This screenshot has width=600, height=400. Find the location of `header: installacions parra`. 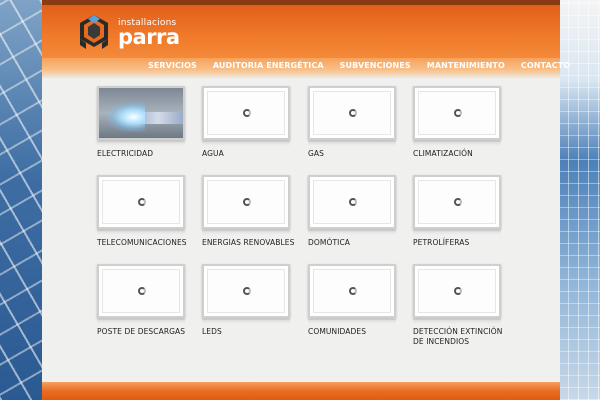

header: installacions parra is located at coordinates (301, 31).